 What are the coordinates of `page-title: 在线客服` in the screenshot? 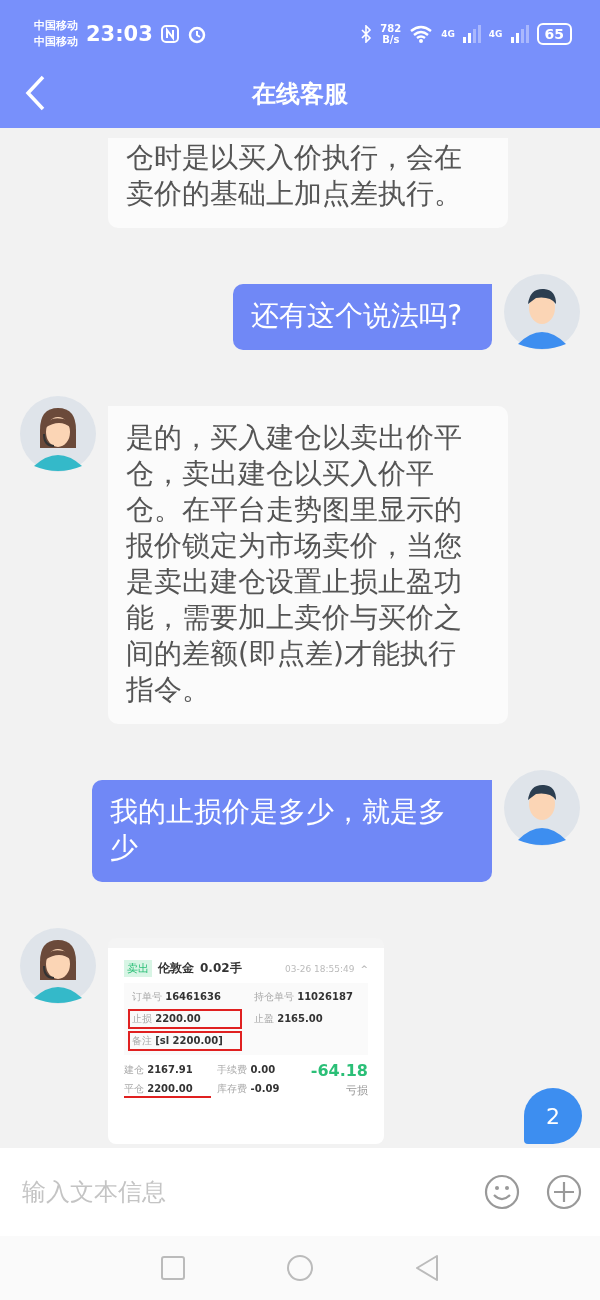 It's located at (300, 94).